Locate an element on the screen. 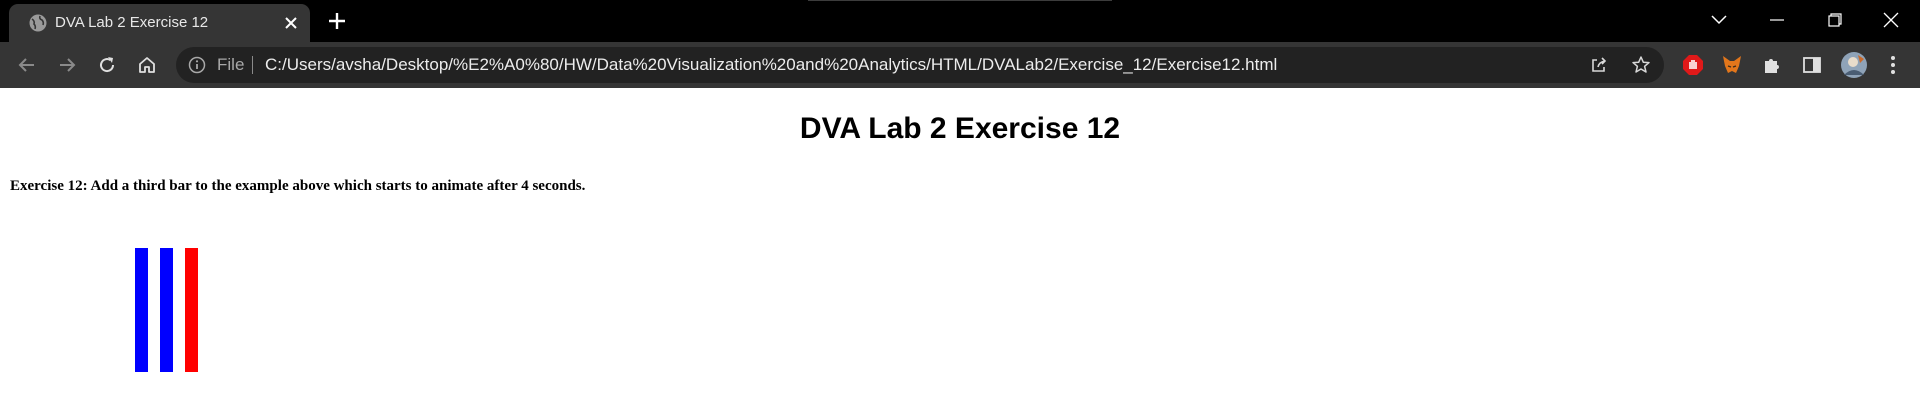 The width and height of the screenshot is (1920, 408). close-window-button is located at coordinates (1891, 20).